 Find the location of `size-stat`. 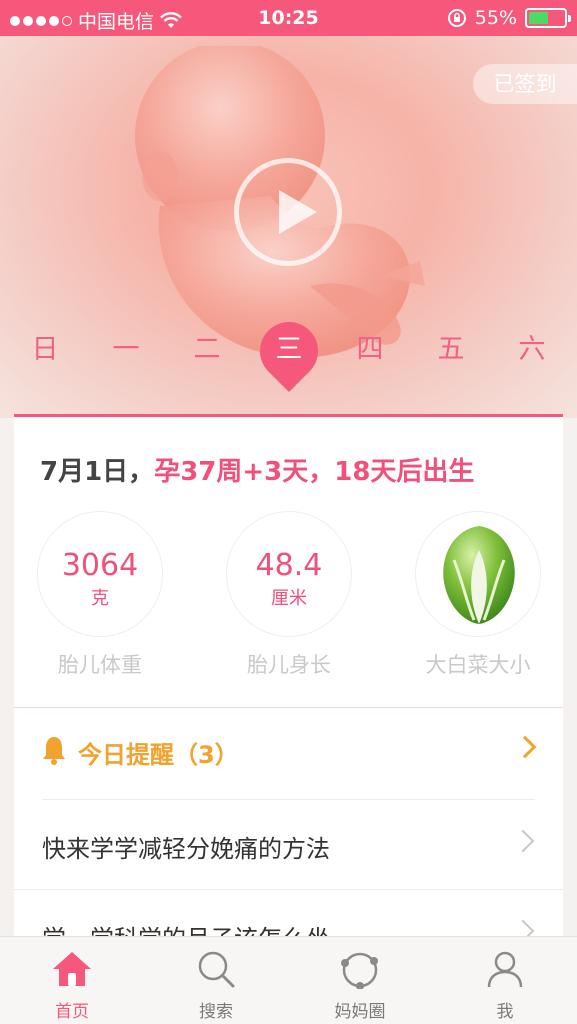

size-stat is located at coordinates (478, 574).